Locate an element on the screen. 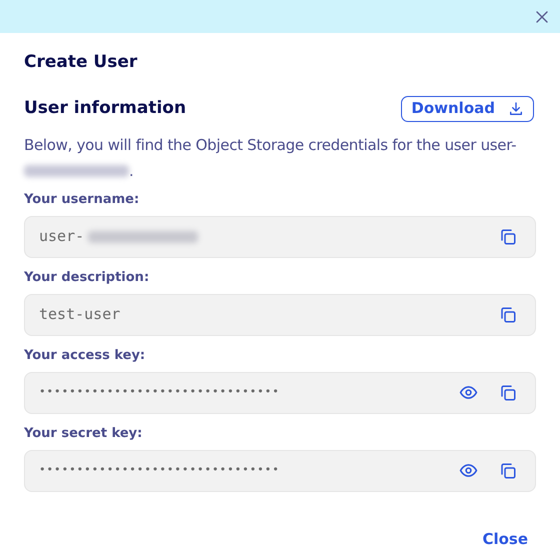 This screenshot has width=560, height=560. field-label: Your secret key: is located at coordinates (84, 434).